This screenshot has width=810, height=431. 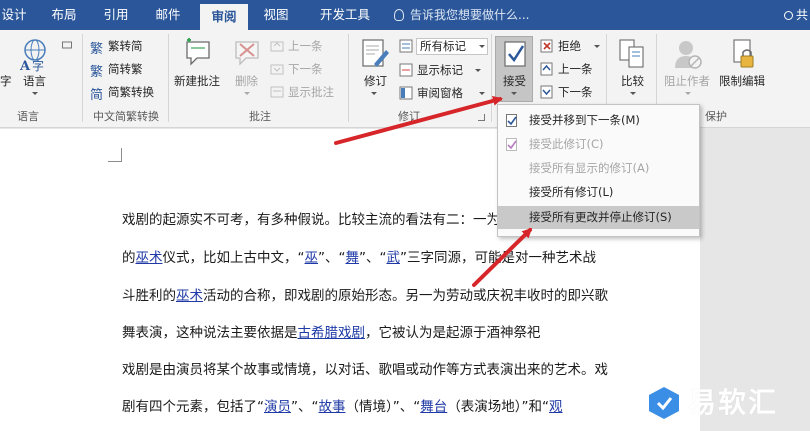 I want to click on show-markup-icon, so click(x=406, y=70).